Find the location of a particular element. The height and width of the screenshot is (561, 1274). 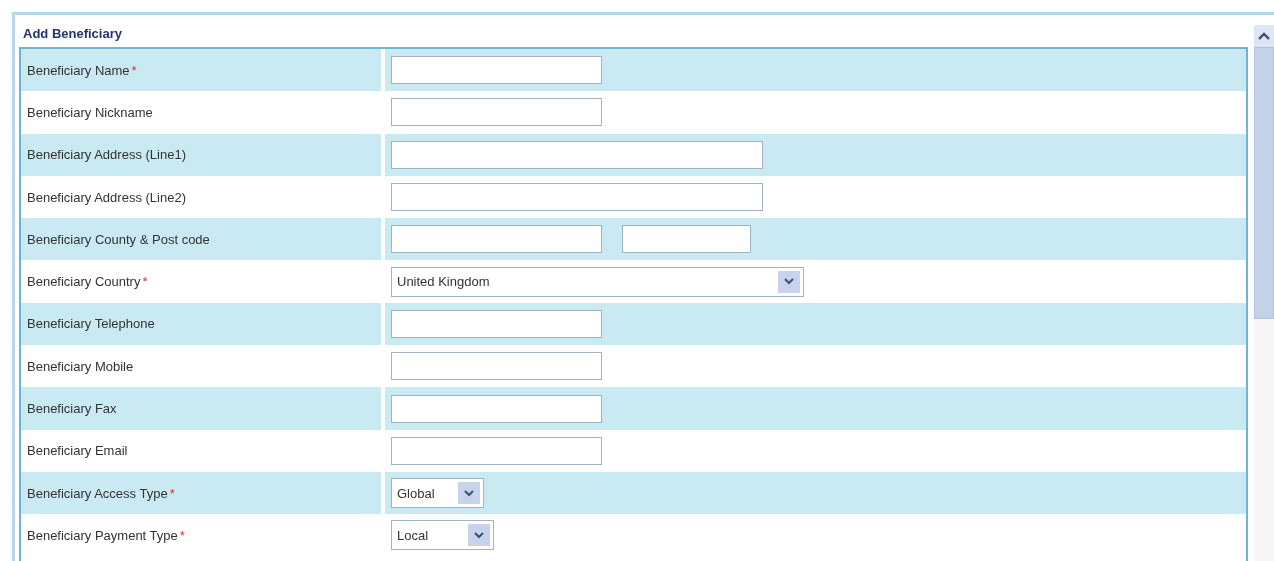

field-label: Beneficiary Name is located at coordinates (78, 70).